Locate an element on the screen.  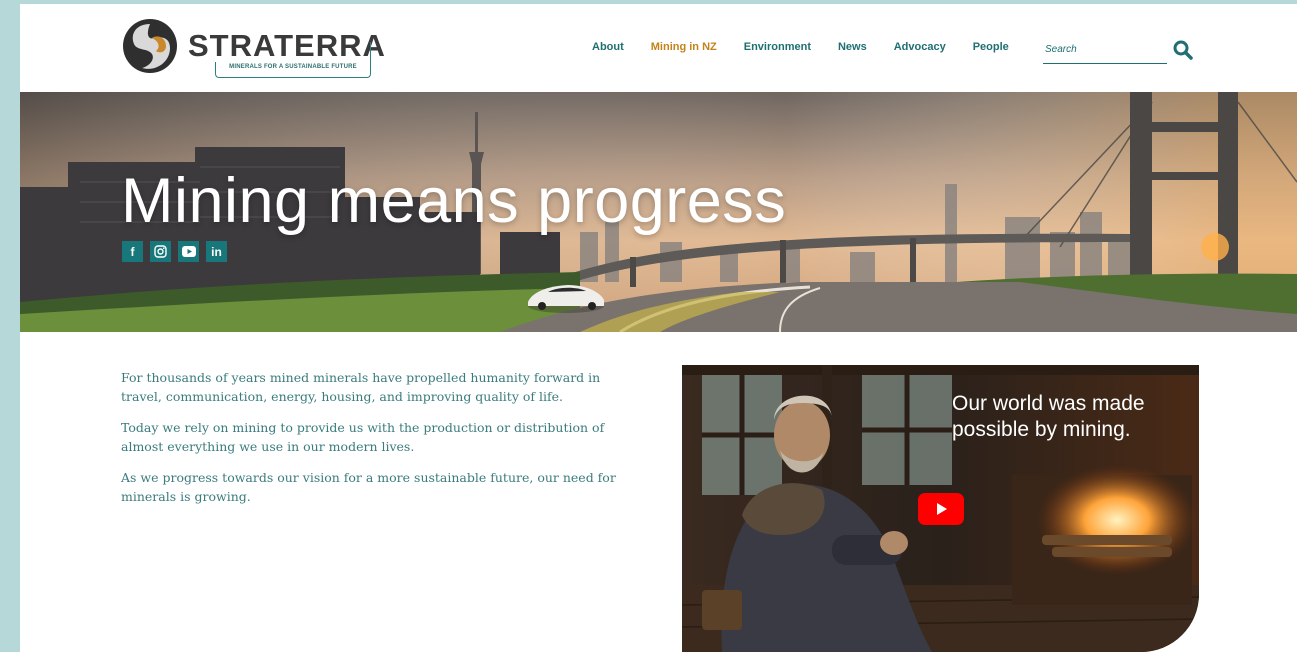
brand-tagline: MINERALS FOR A SUSTAINABLE FUTURE is located at coordinates (293, 67).